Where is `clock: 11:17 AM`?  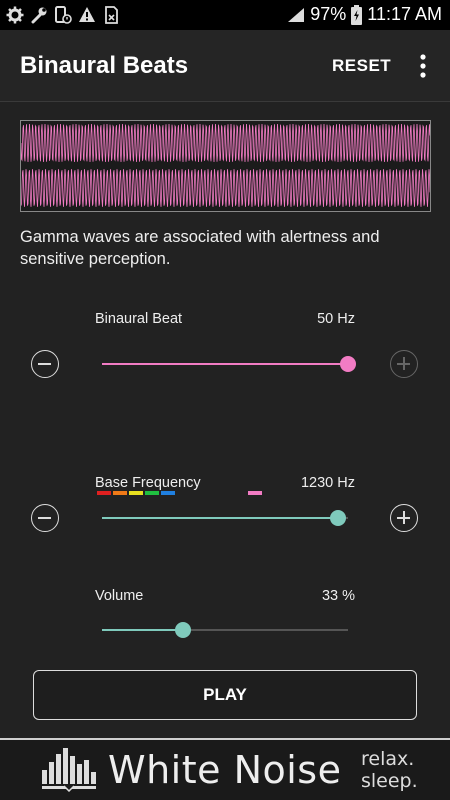 clock: 11:17 AM is located at coordinates (404, 14).